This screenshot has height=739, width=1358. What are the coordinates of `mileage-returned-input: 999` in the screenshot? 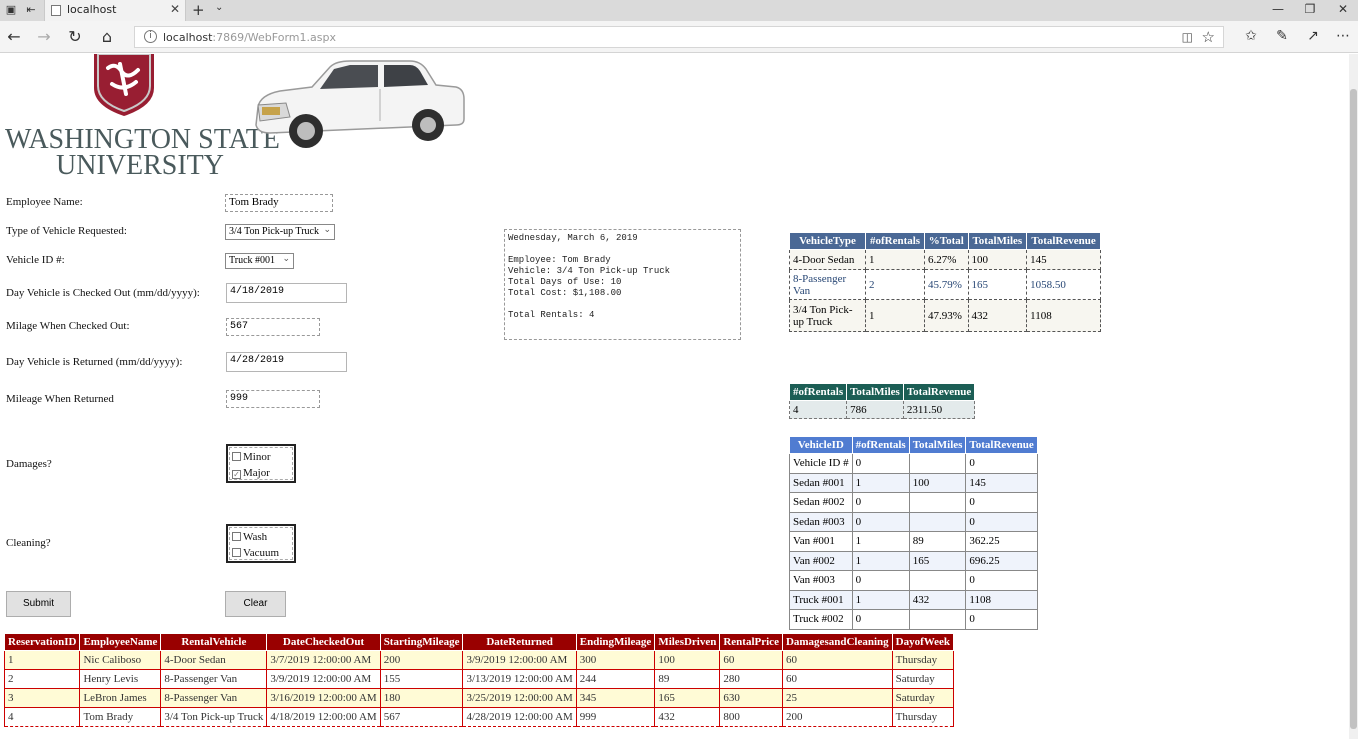 It's located at (273, 399).